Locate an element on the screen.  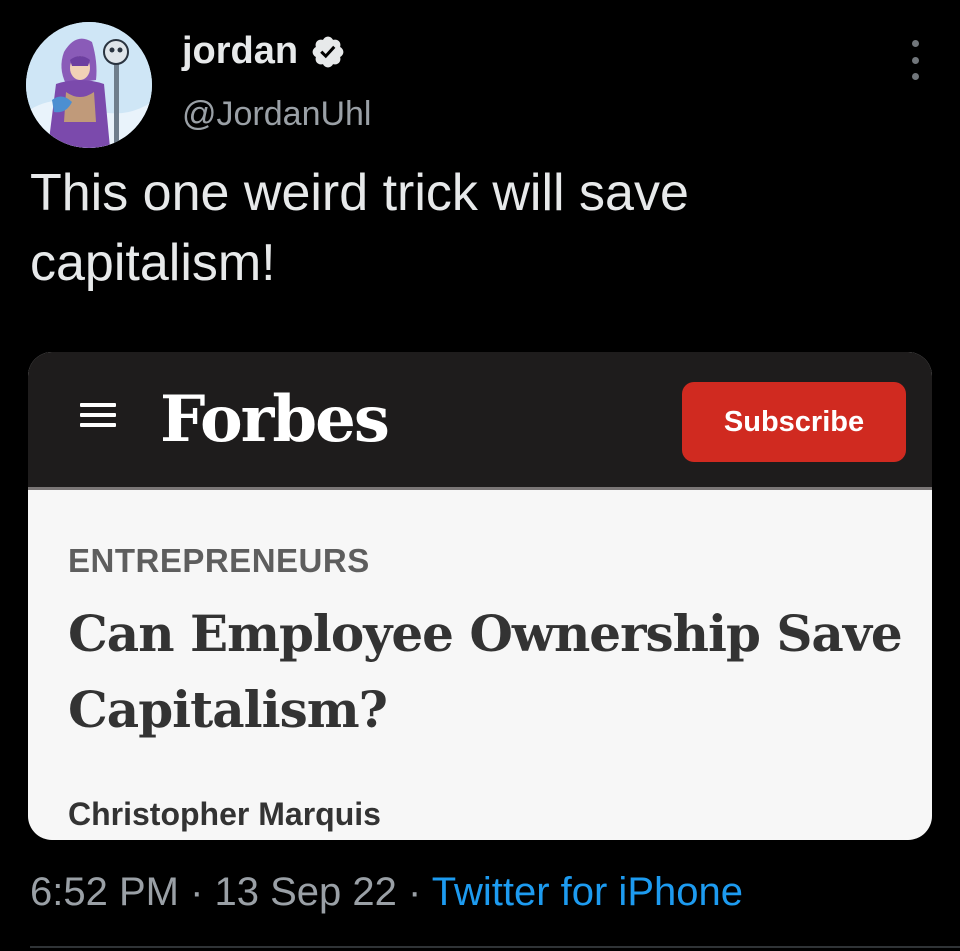
headline-line: Can Employee Ownership Save is located at coordinates (485, 633).